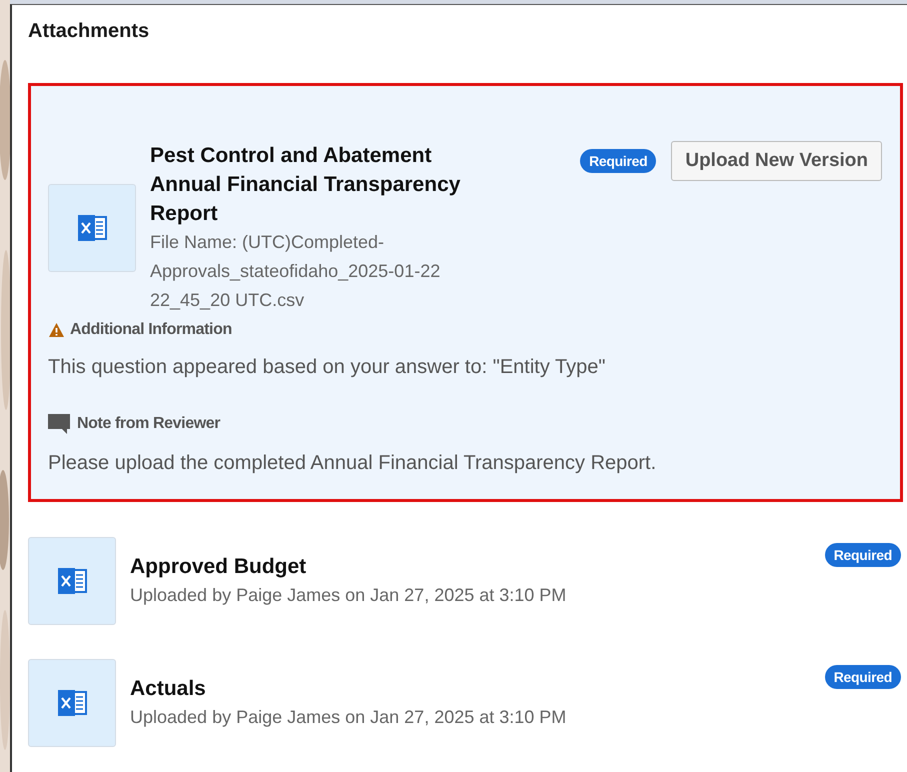 Image resolution: width=907 pixels, height=772 pixels. I want to click on attachment-title: Pest Control and Abatement Annual Financial Transparency Report, so click(306, 185).